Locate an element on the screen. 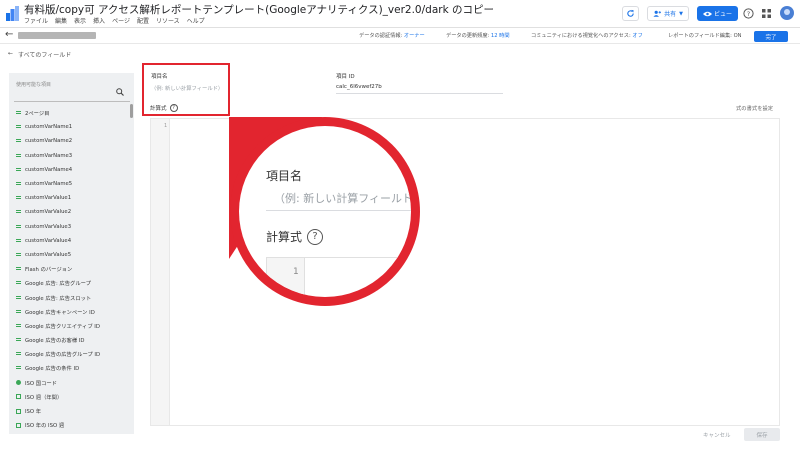 The width and height of the screenshot is (800, 450). menu-view: 表示 is located at coordinates (80, 20).